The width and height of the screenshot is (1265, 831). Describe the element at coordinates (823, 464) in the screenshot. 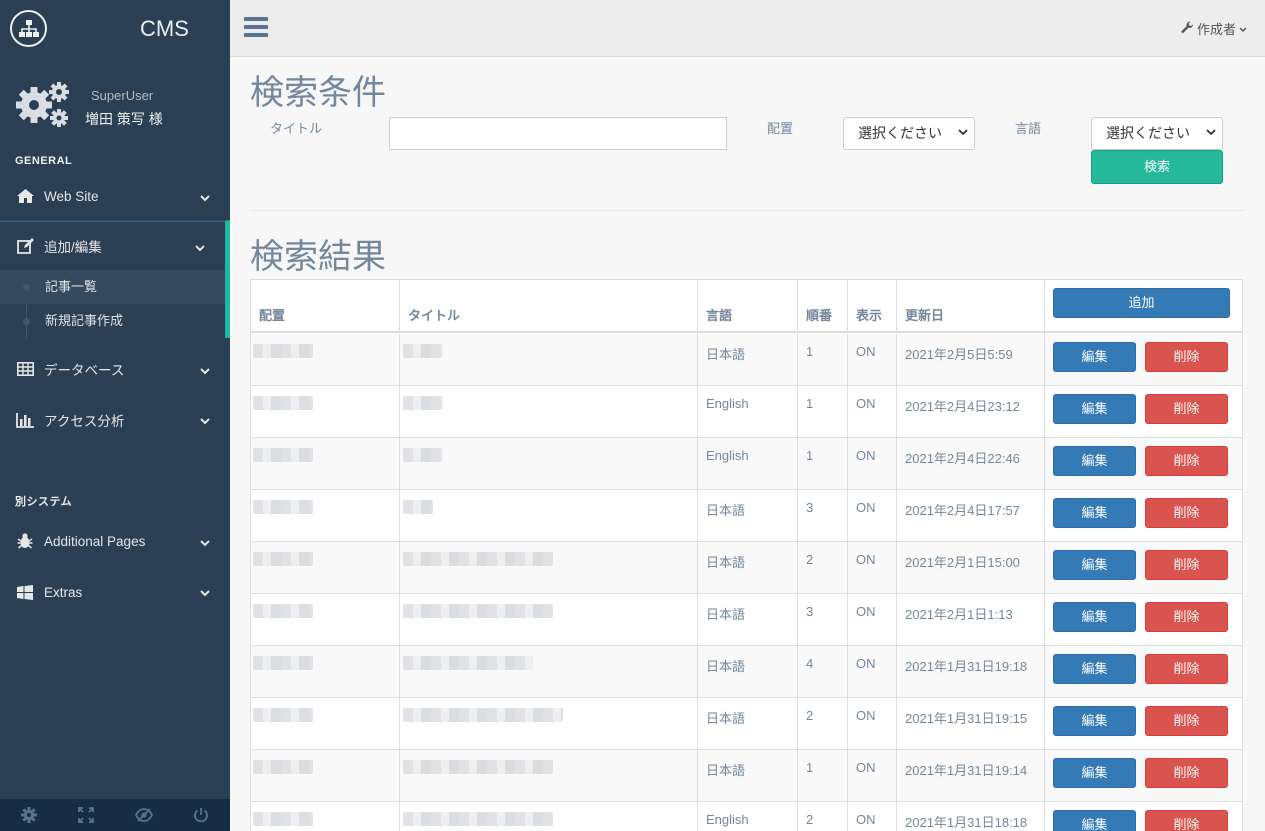

I see `cell-order: 1` at that location.